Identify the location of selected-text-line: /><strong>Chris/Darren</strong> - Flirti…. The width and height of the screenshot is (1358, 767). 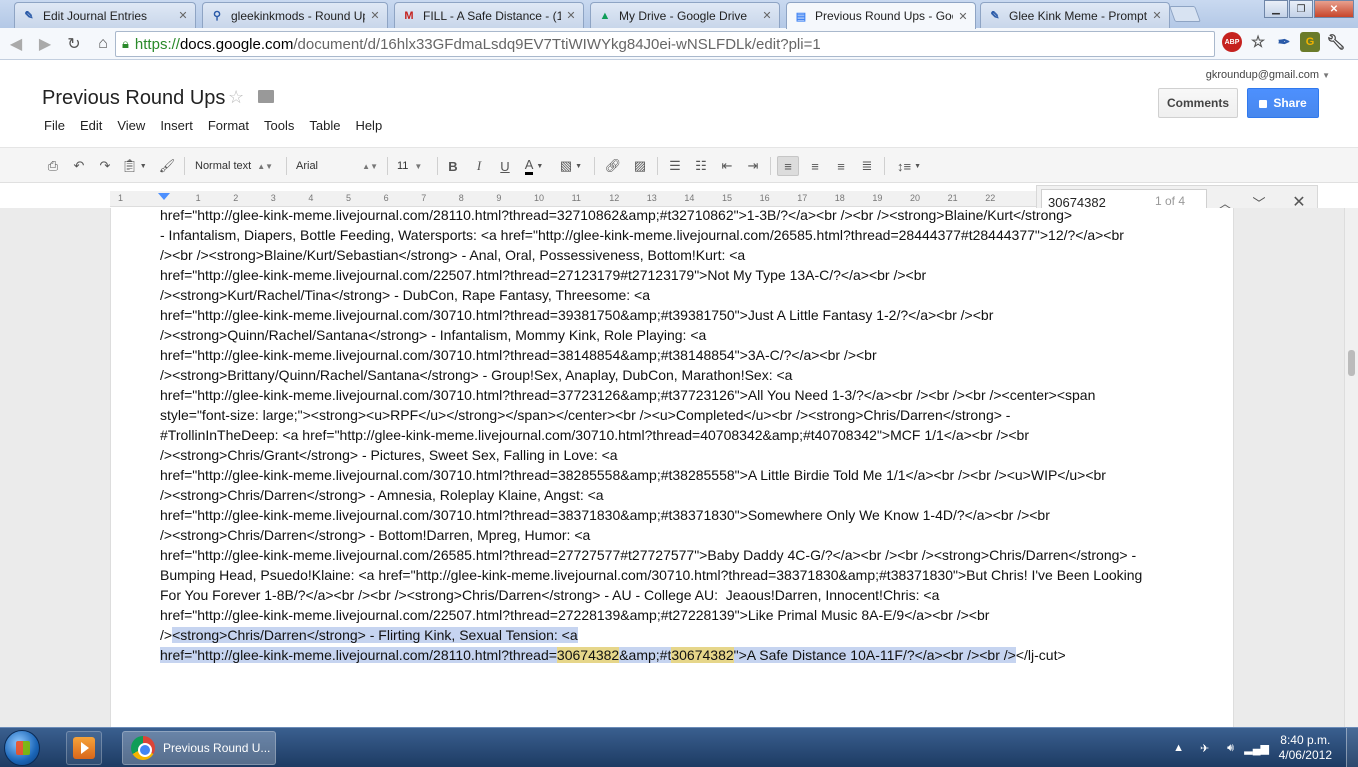
(675, 635).